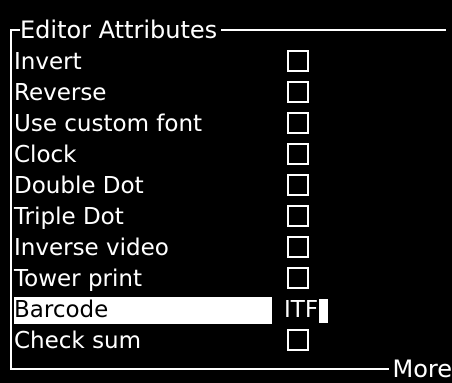 The height and width of the screenshot is (383, 452). I want to click on more-indicator: More, so click(420, 369).